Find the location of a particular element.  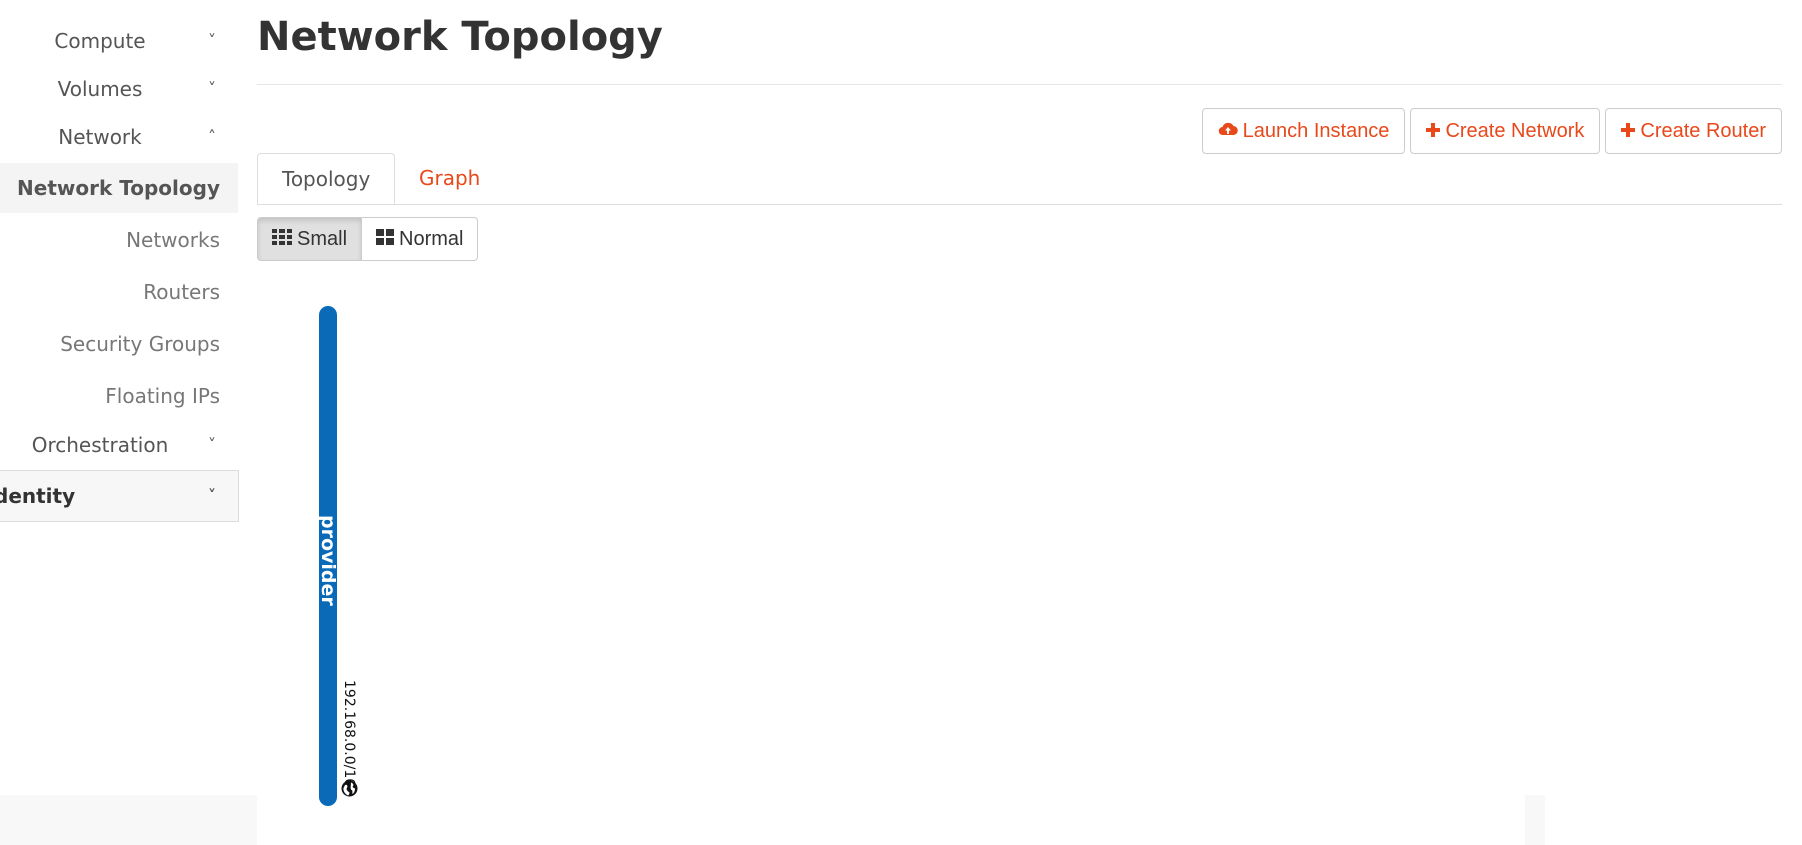

network-cidr-label: 192.168.0.0/16 is located at coordinates (349, 734).